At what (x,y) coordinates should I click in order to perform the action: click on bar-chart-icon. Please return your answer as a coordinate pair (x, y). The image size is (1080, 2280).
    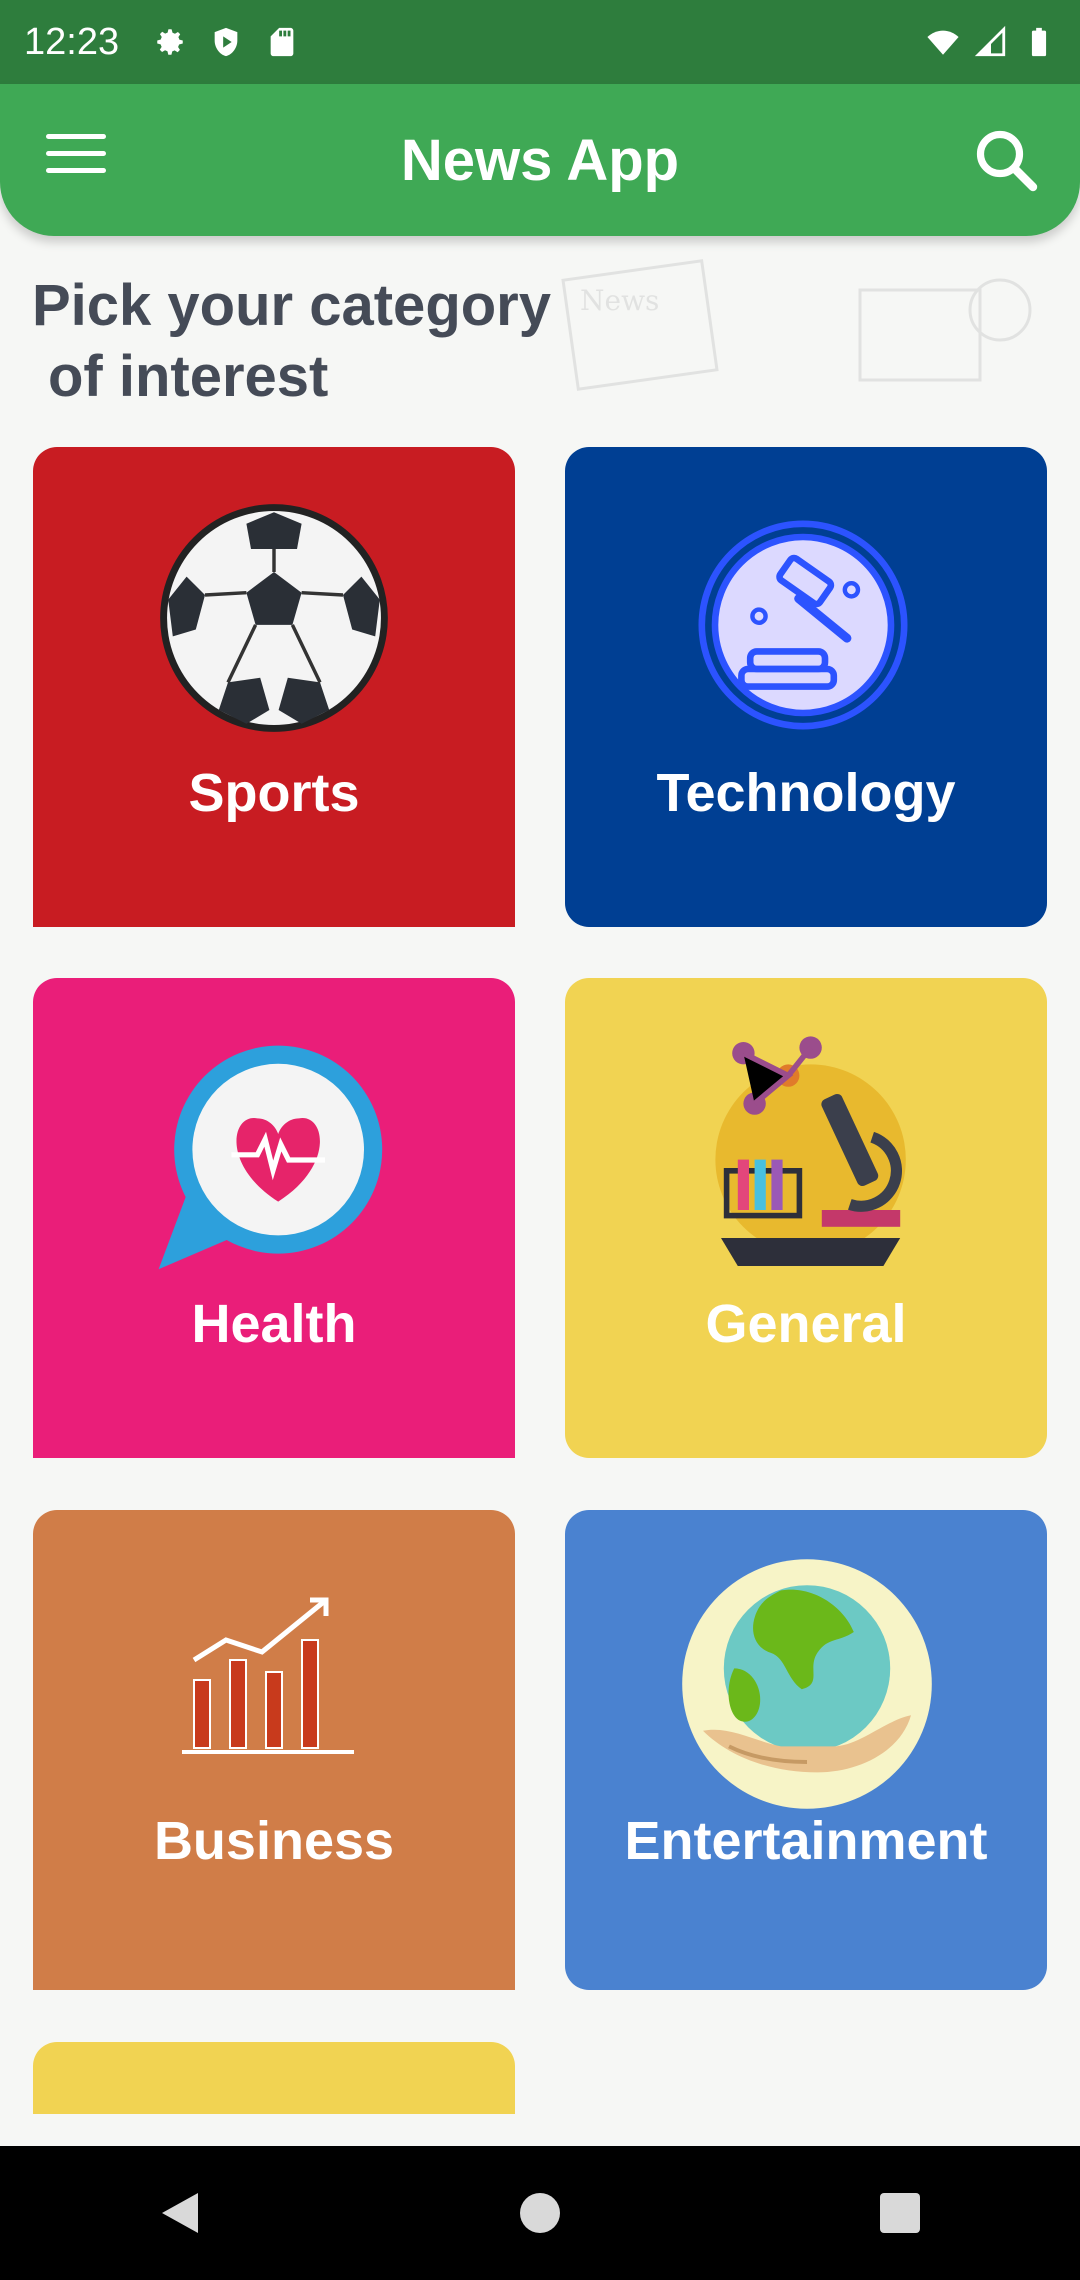
    Looking at the image, I should click on (268, 1675).